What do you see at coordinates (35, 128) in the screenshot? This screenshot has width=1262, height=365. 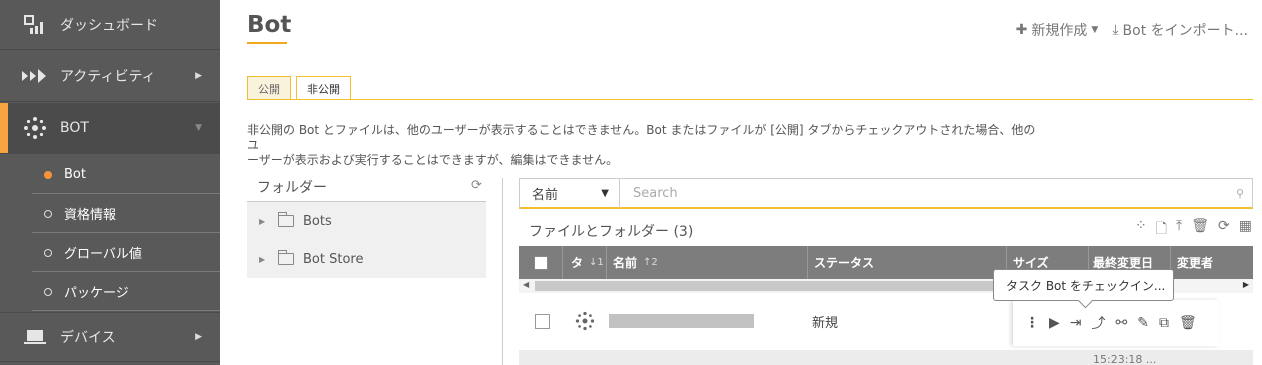 I see `bot-icon` at bounding box center [35, 128].